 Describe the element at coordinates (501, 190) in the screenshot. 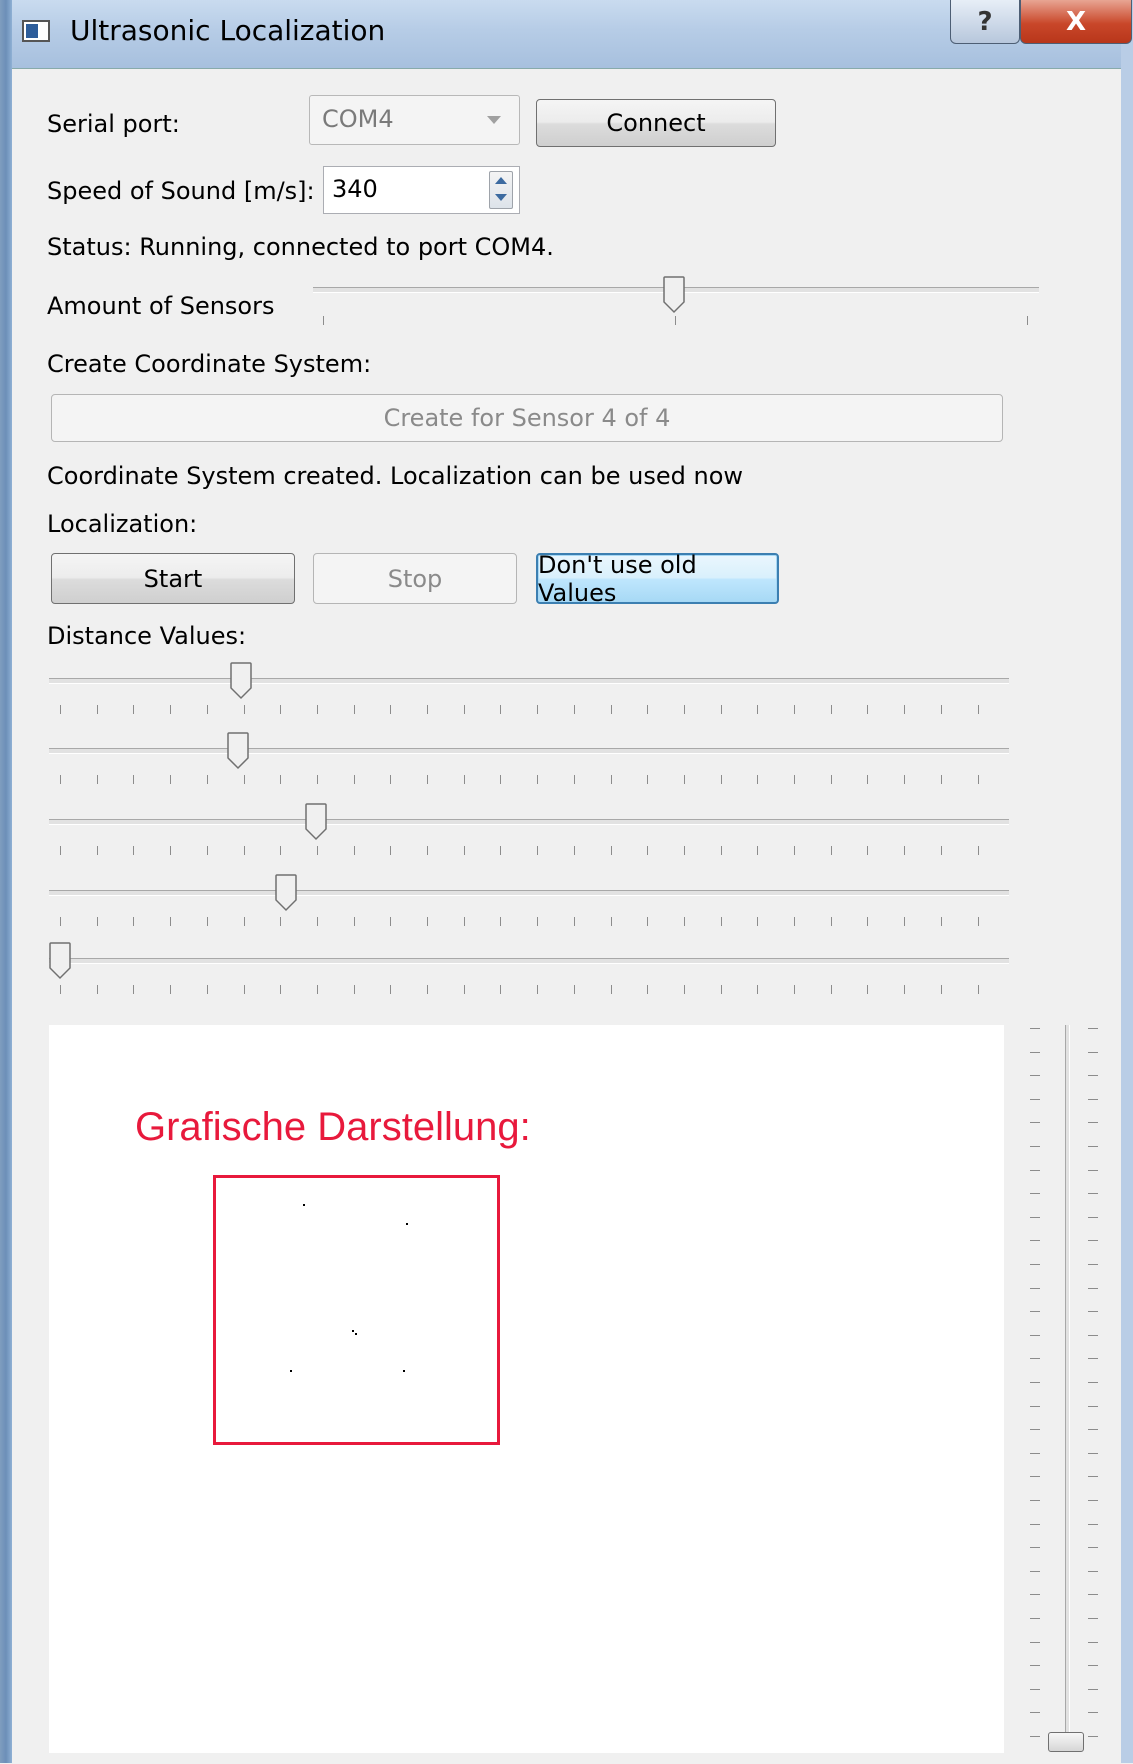

I see `spin-arrows` at that location.